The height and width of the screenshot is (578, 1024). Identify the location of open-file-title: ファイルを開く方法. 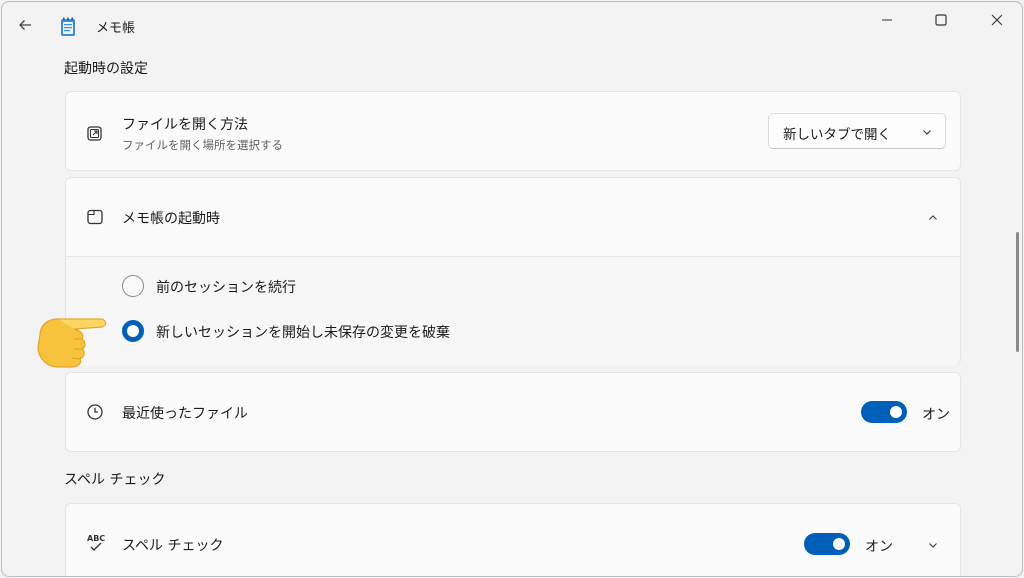
(185, 125).